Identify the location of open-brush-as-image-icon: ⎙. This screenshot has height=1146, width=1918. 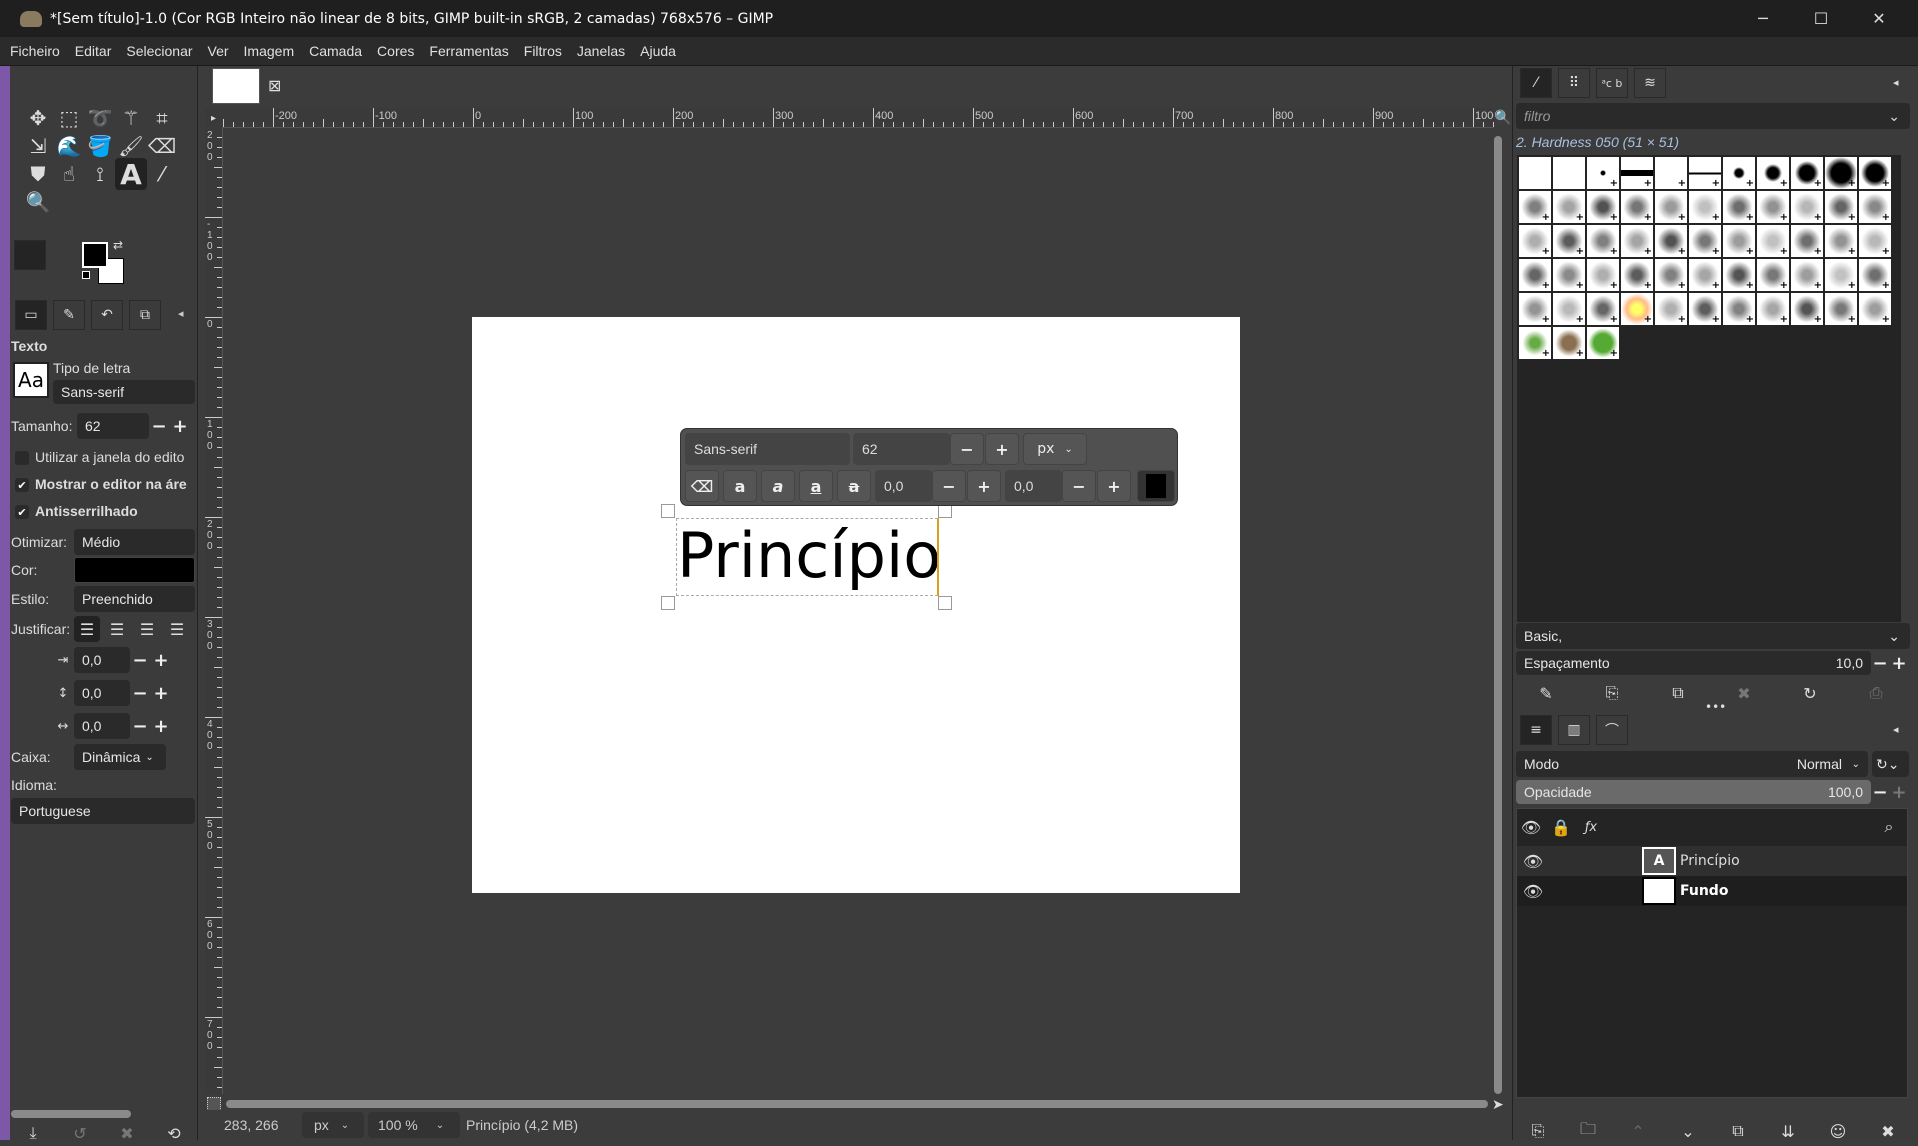
(1876, 693).